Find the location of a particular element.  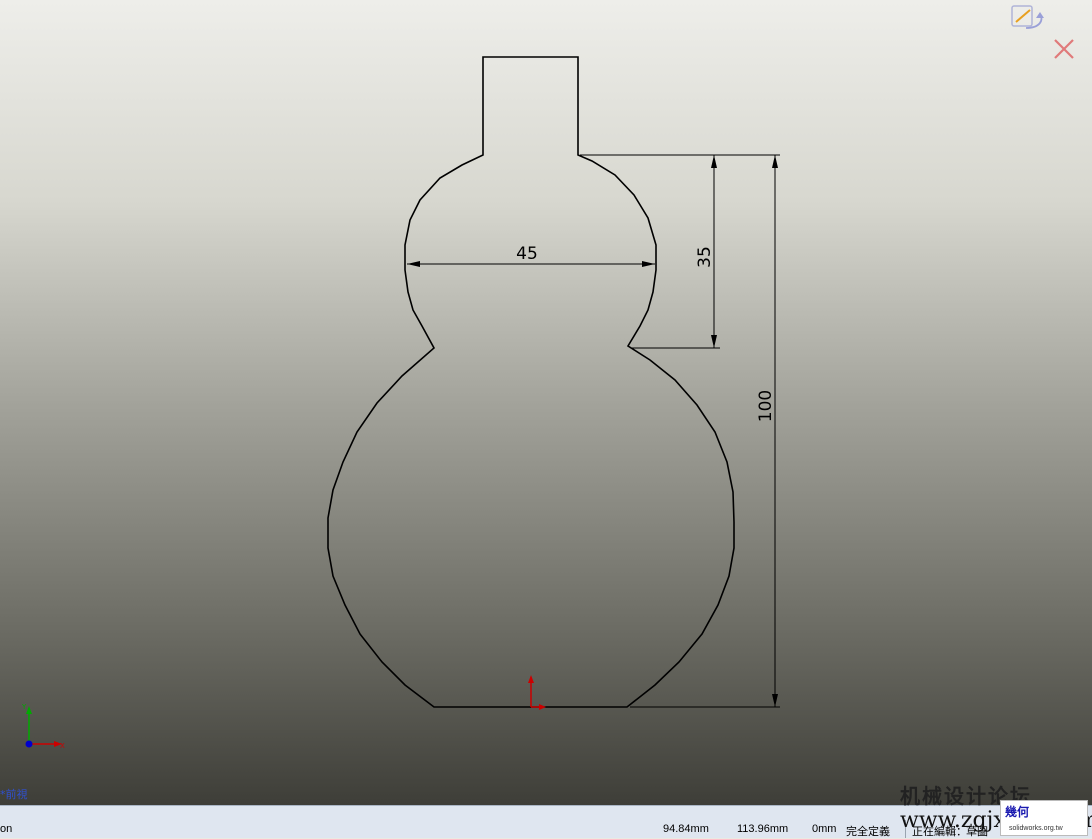

coordinate-triad-icon: Y X is located at coordinates (43, 726).